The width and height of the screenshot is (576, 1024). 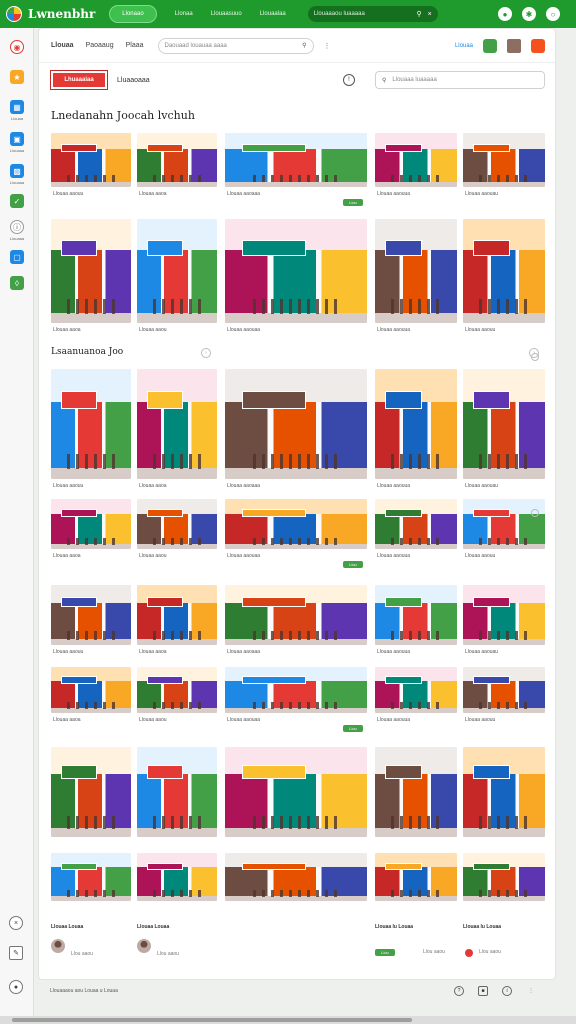 What do you see at coordinates (62, 45) in the screenshot?
I see `tab-home: Llouaa` at bounding box center [62, 45].